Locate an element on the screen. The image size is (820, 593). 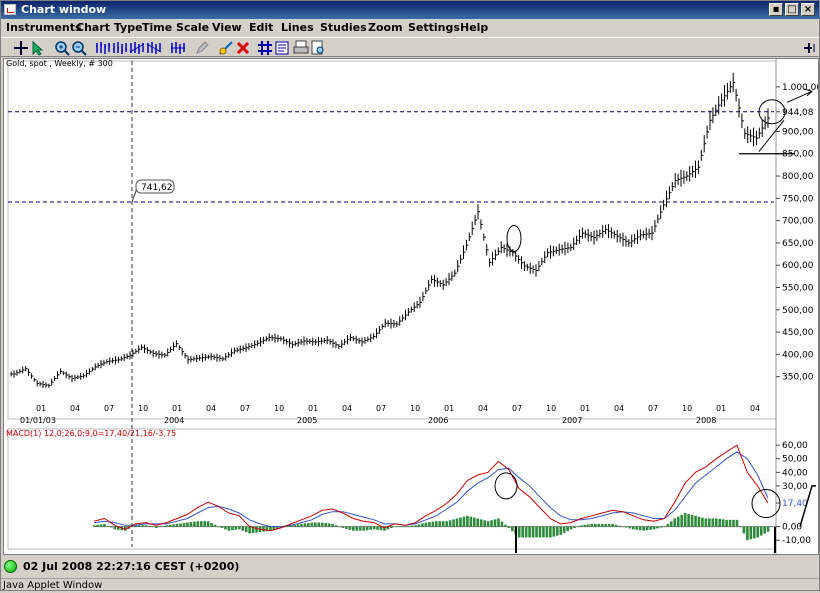
price-ytick-label-0: 350,00 is located at coordinates (798, 378).